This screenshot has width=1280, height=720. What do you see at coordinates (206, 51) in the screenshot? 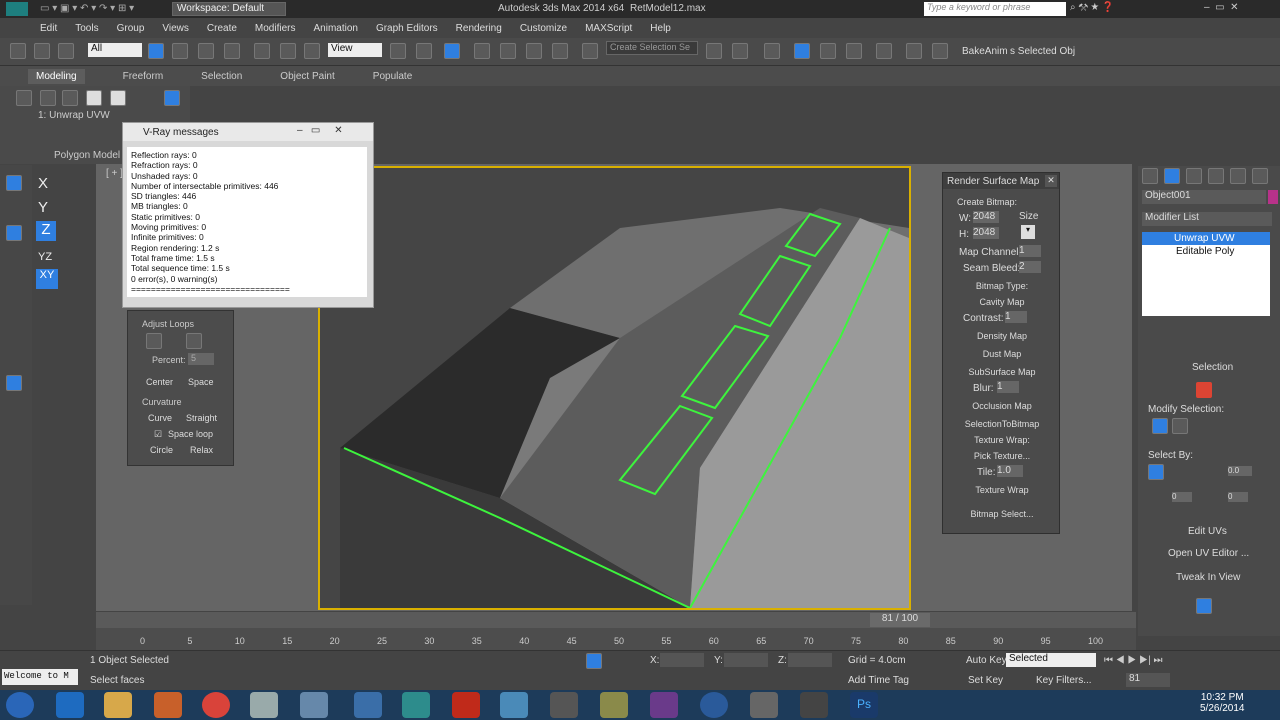
I see `rectangular-selection-icon` at bounding box center [206, 51].